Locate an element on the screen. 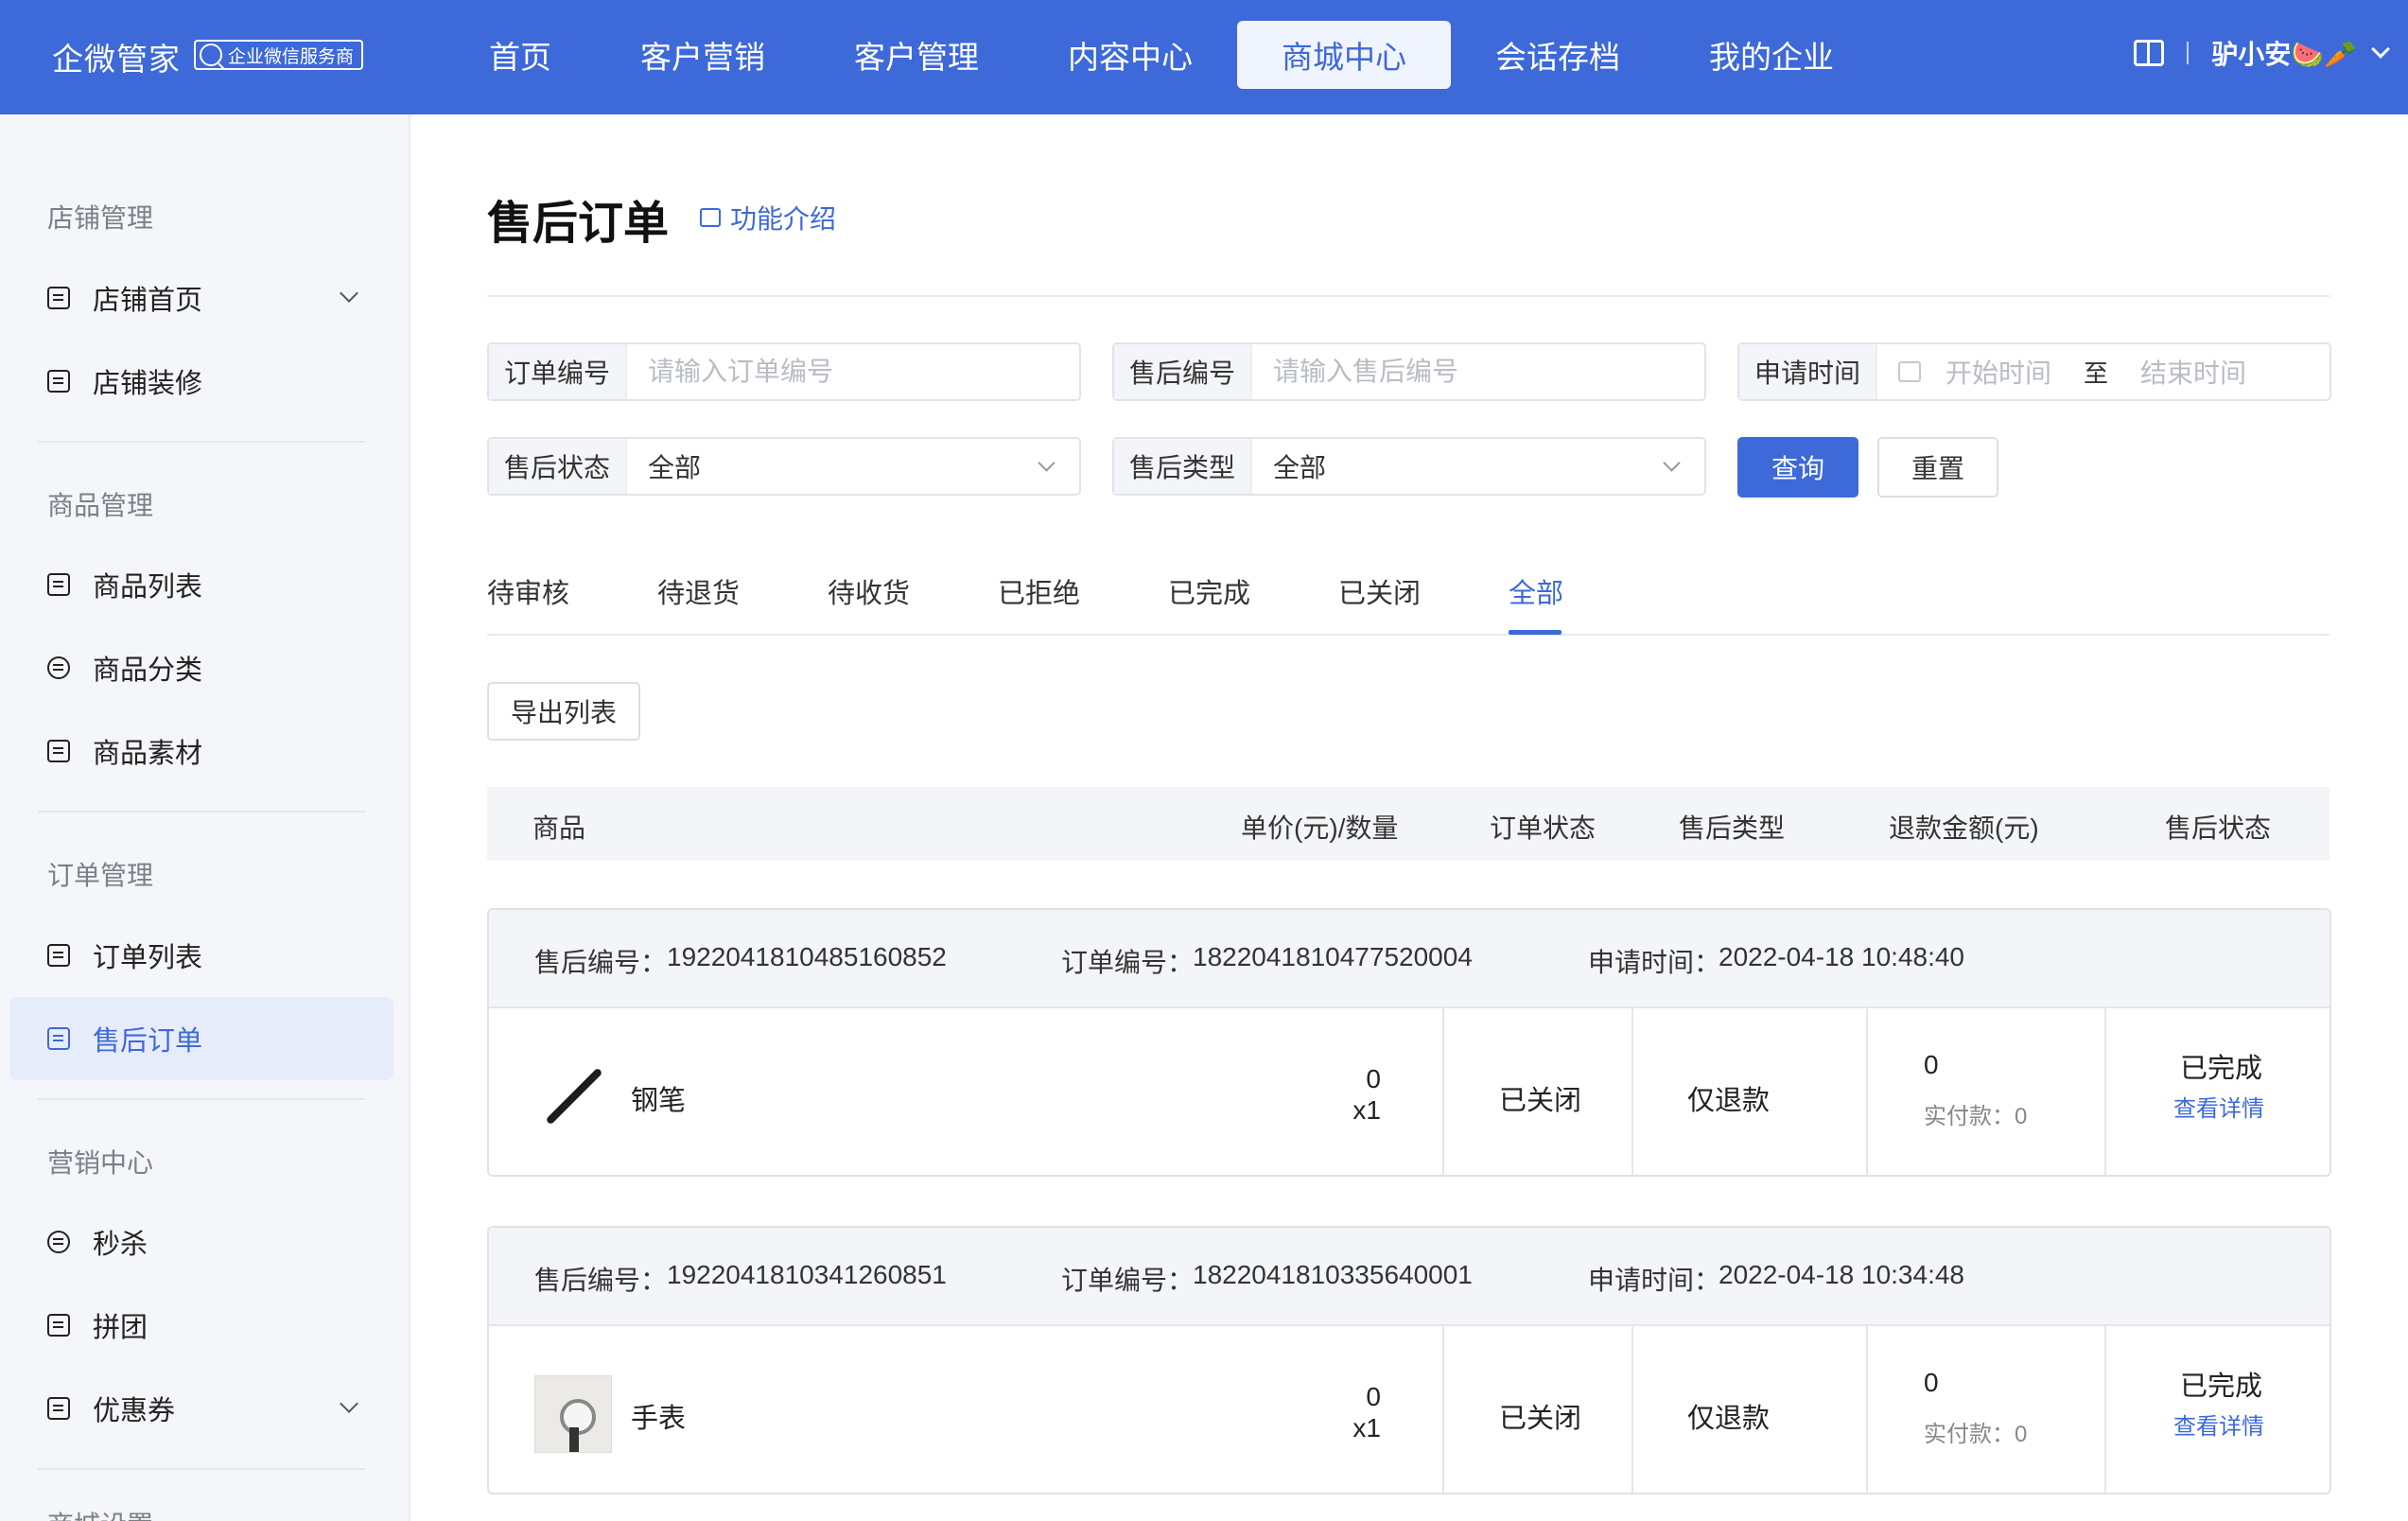  sidebar-item-label: 售后订单 is located at coordinates (148, 1041).